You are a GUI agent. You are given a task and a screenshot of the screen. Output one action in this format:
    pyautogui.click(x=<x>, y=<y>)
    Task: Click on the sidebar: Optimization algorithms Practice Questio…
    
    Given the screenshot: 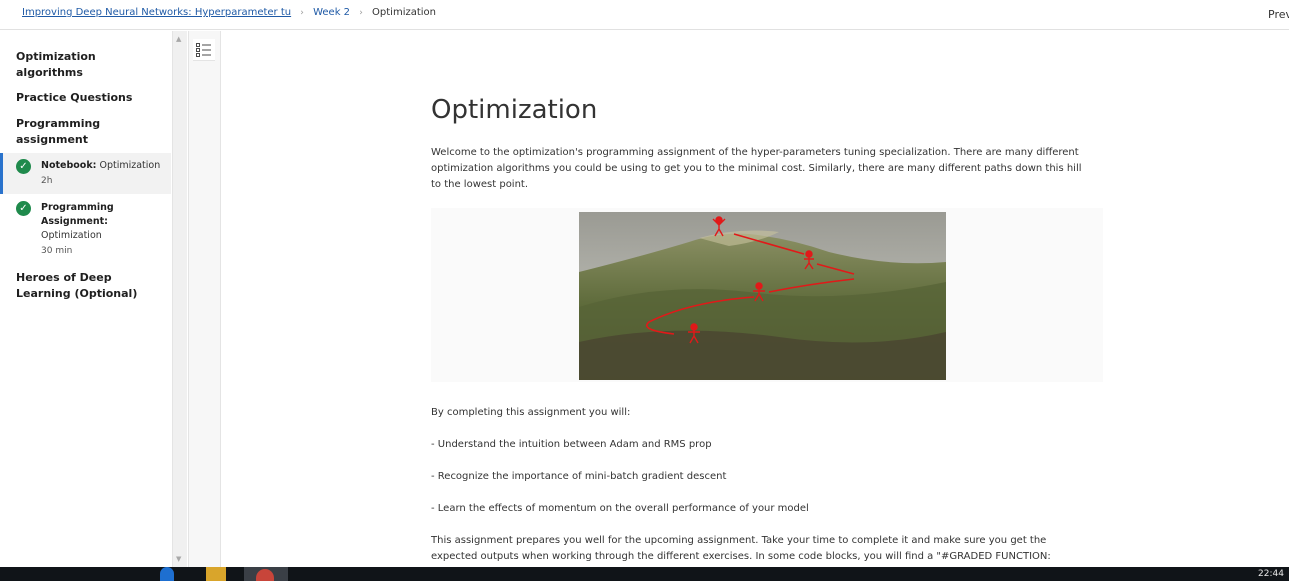 What is the action you would take?
    pyautogui.click(x=86, y=299)
    